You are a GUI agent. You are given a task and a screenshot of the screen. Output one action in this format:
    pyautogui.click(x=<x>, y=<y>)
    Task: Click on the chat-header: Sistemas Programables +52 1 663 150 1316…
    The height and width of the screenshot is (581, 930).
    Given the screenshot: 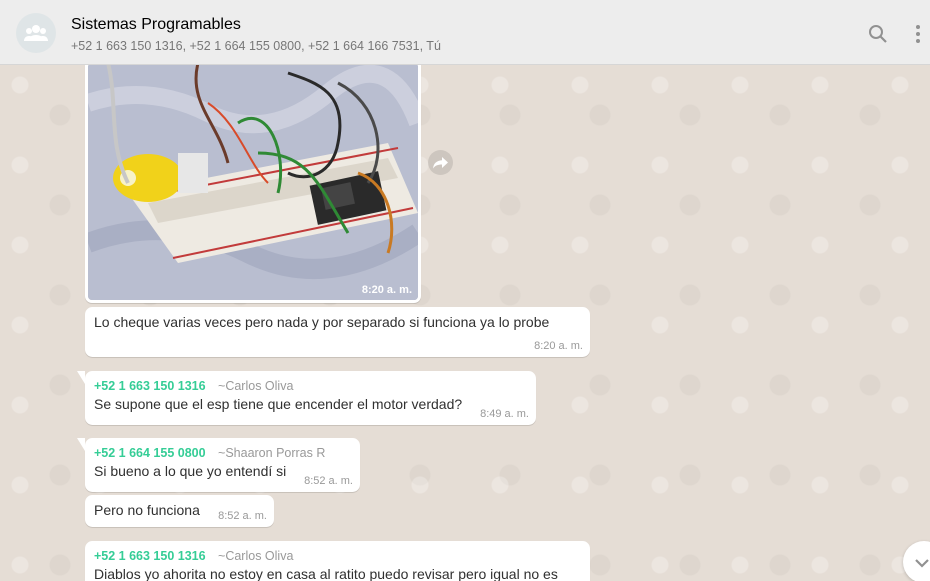 What is the action you would take?
    pyautogui.click(x=465, y=32)
    